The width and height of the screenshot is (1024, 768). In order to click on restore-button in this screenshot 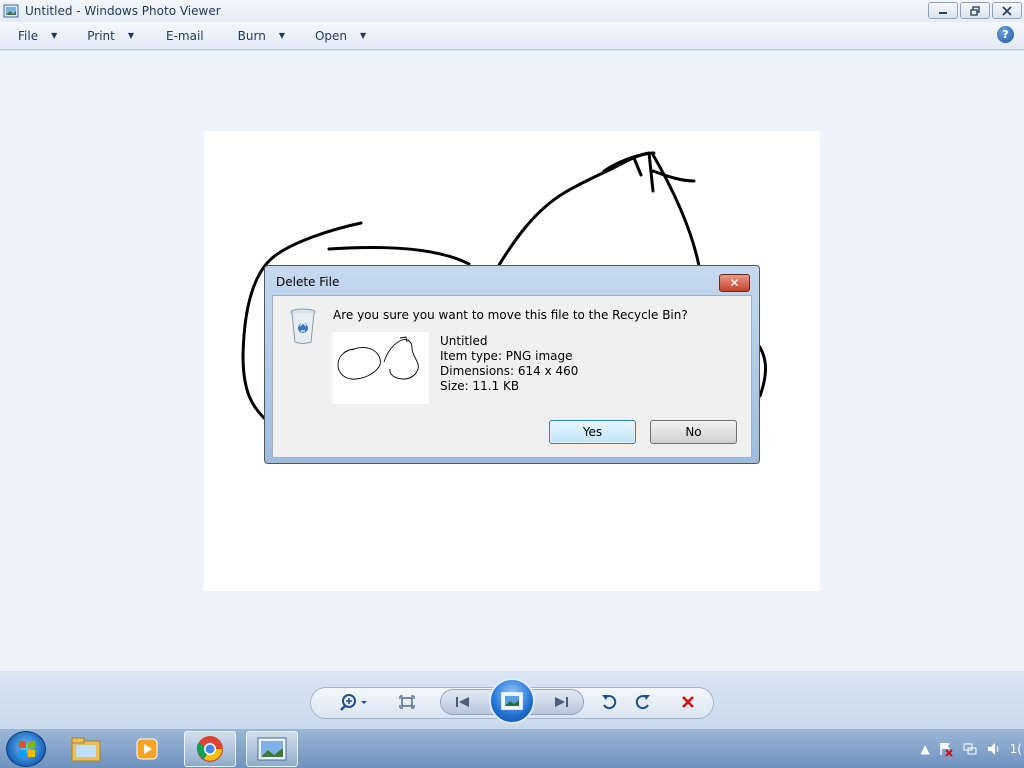, I will do `click(975, 10)`.